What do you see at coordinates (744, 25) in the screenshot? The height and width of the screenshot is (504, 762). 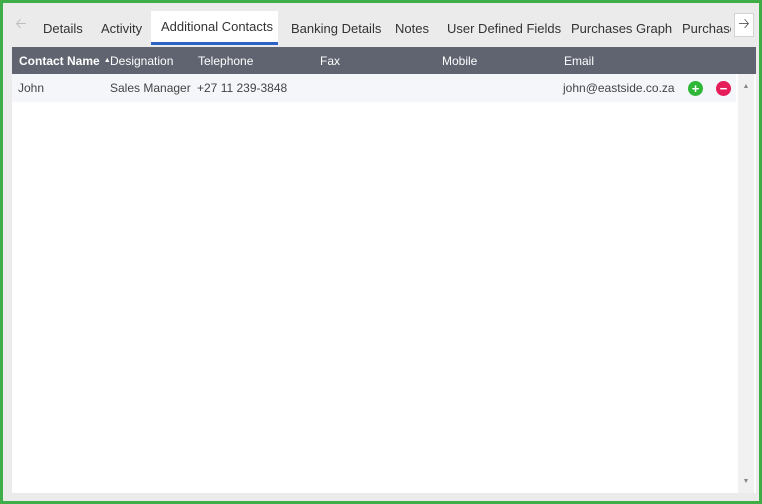 I see `arrow-right-icon: 🡢` at bounding box center [744, 25].